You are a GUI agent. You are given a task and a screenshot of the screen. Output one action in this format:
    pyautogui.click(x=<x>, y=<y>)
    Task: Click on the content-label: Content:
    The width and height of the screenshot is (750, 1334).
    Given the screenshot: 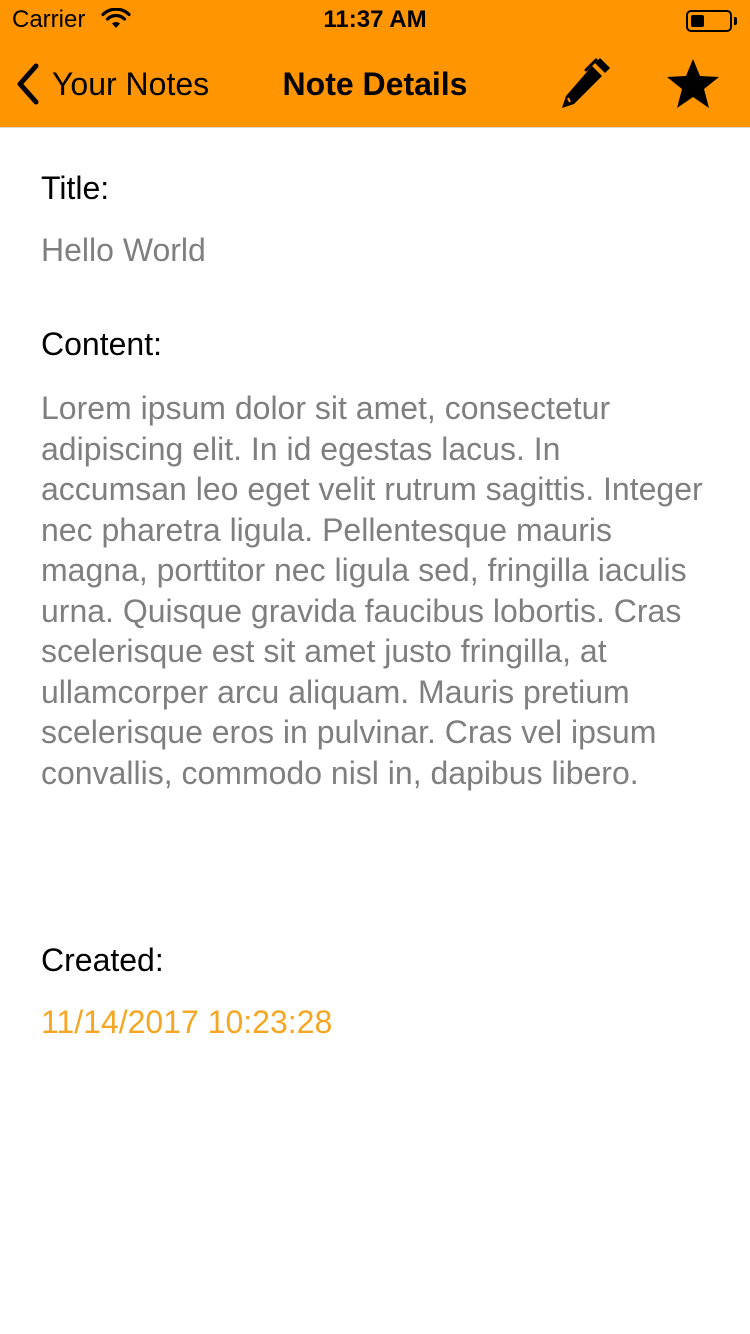 What is the action you would take?
    pyautogui.click(x=101, y=344)
    